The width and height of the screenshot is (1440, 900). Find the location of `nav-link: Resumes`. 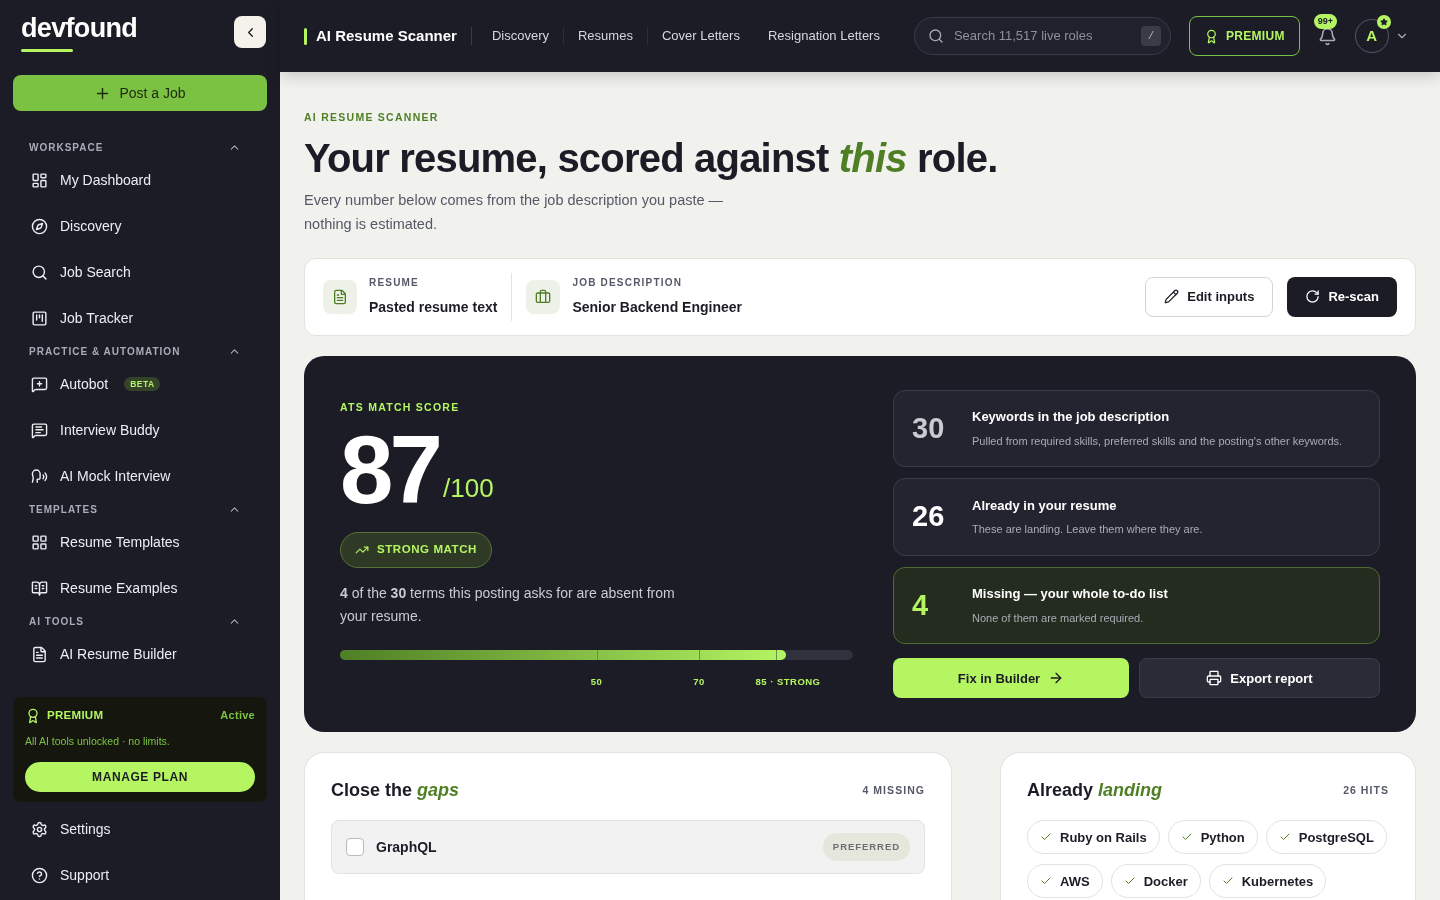

nav-link: Resumes is located at coordinates (605, 36).